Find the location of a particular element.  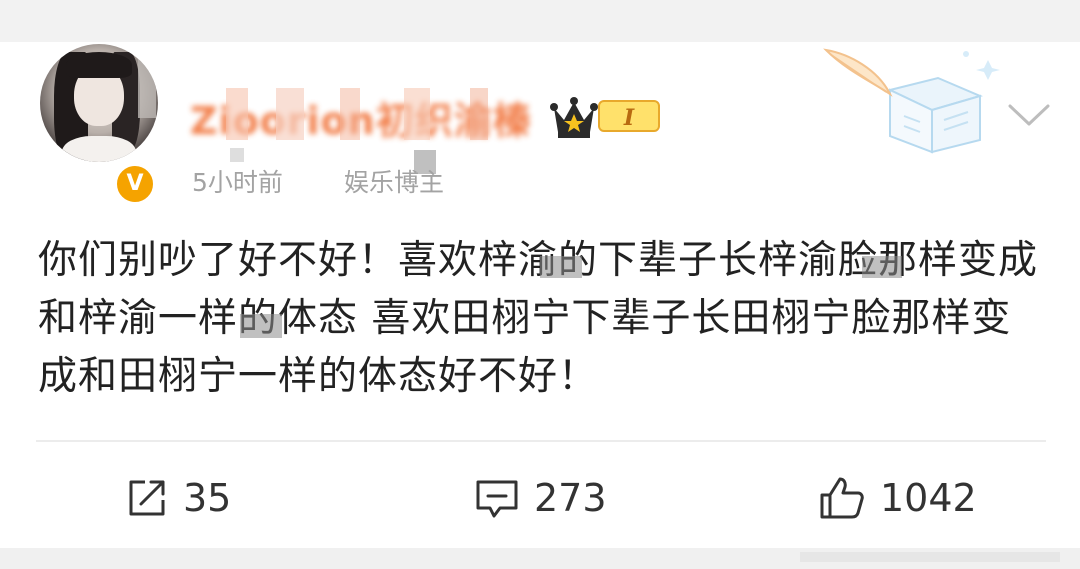

level-badge-label: I is located at coordinates (629, 118).